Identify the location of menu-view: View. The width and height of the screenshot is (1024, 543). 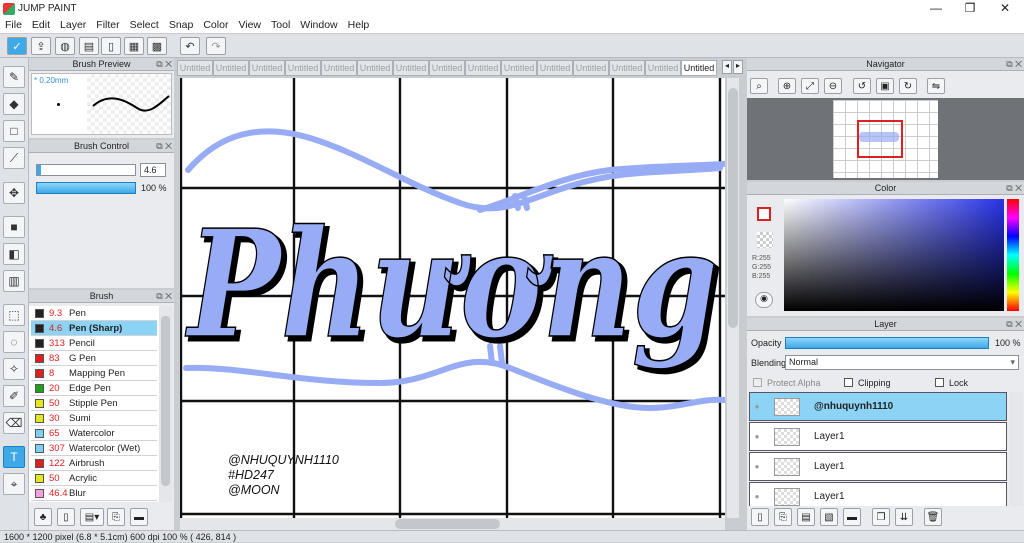
(249, 25).